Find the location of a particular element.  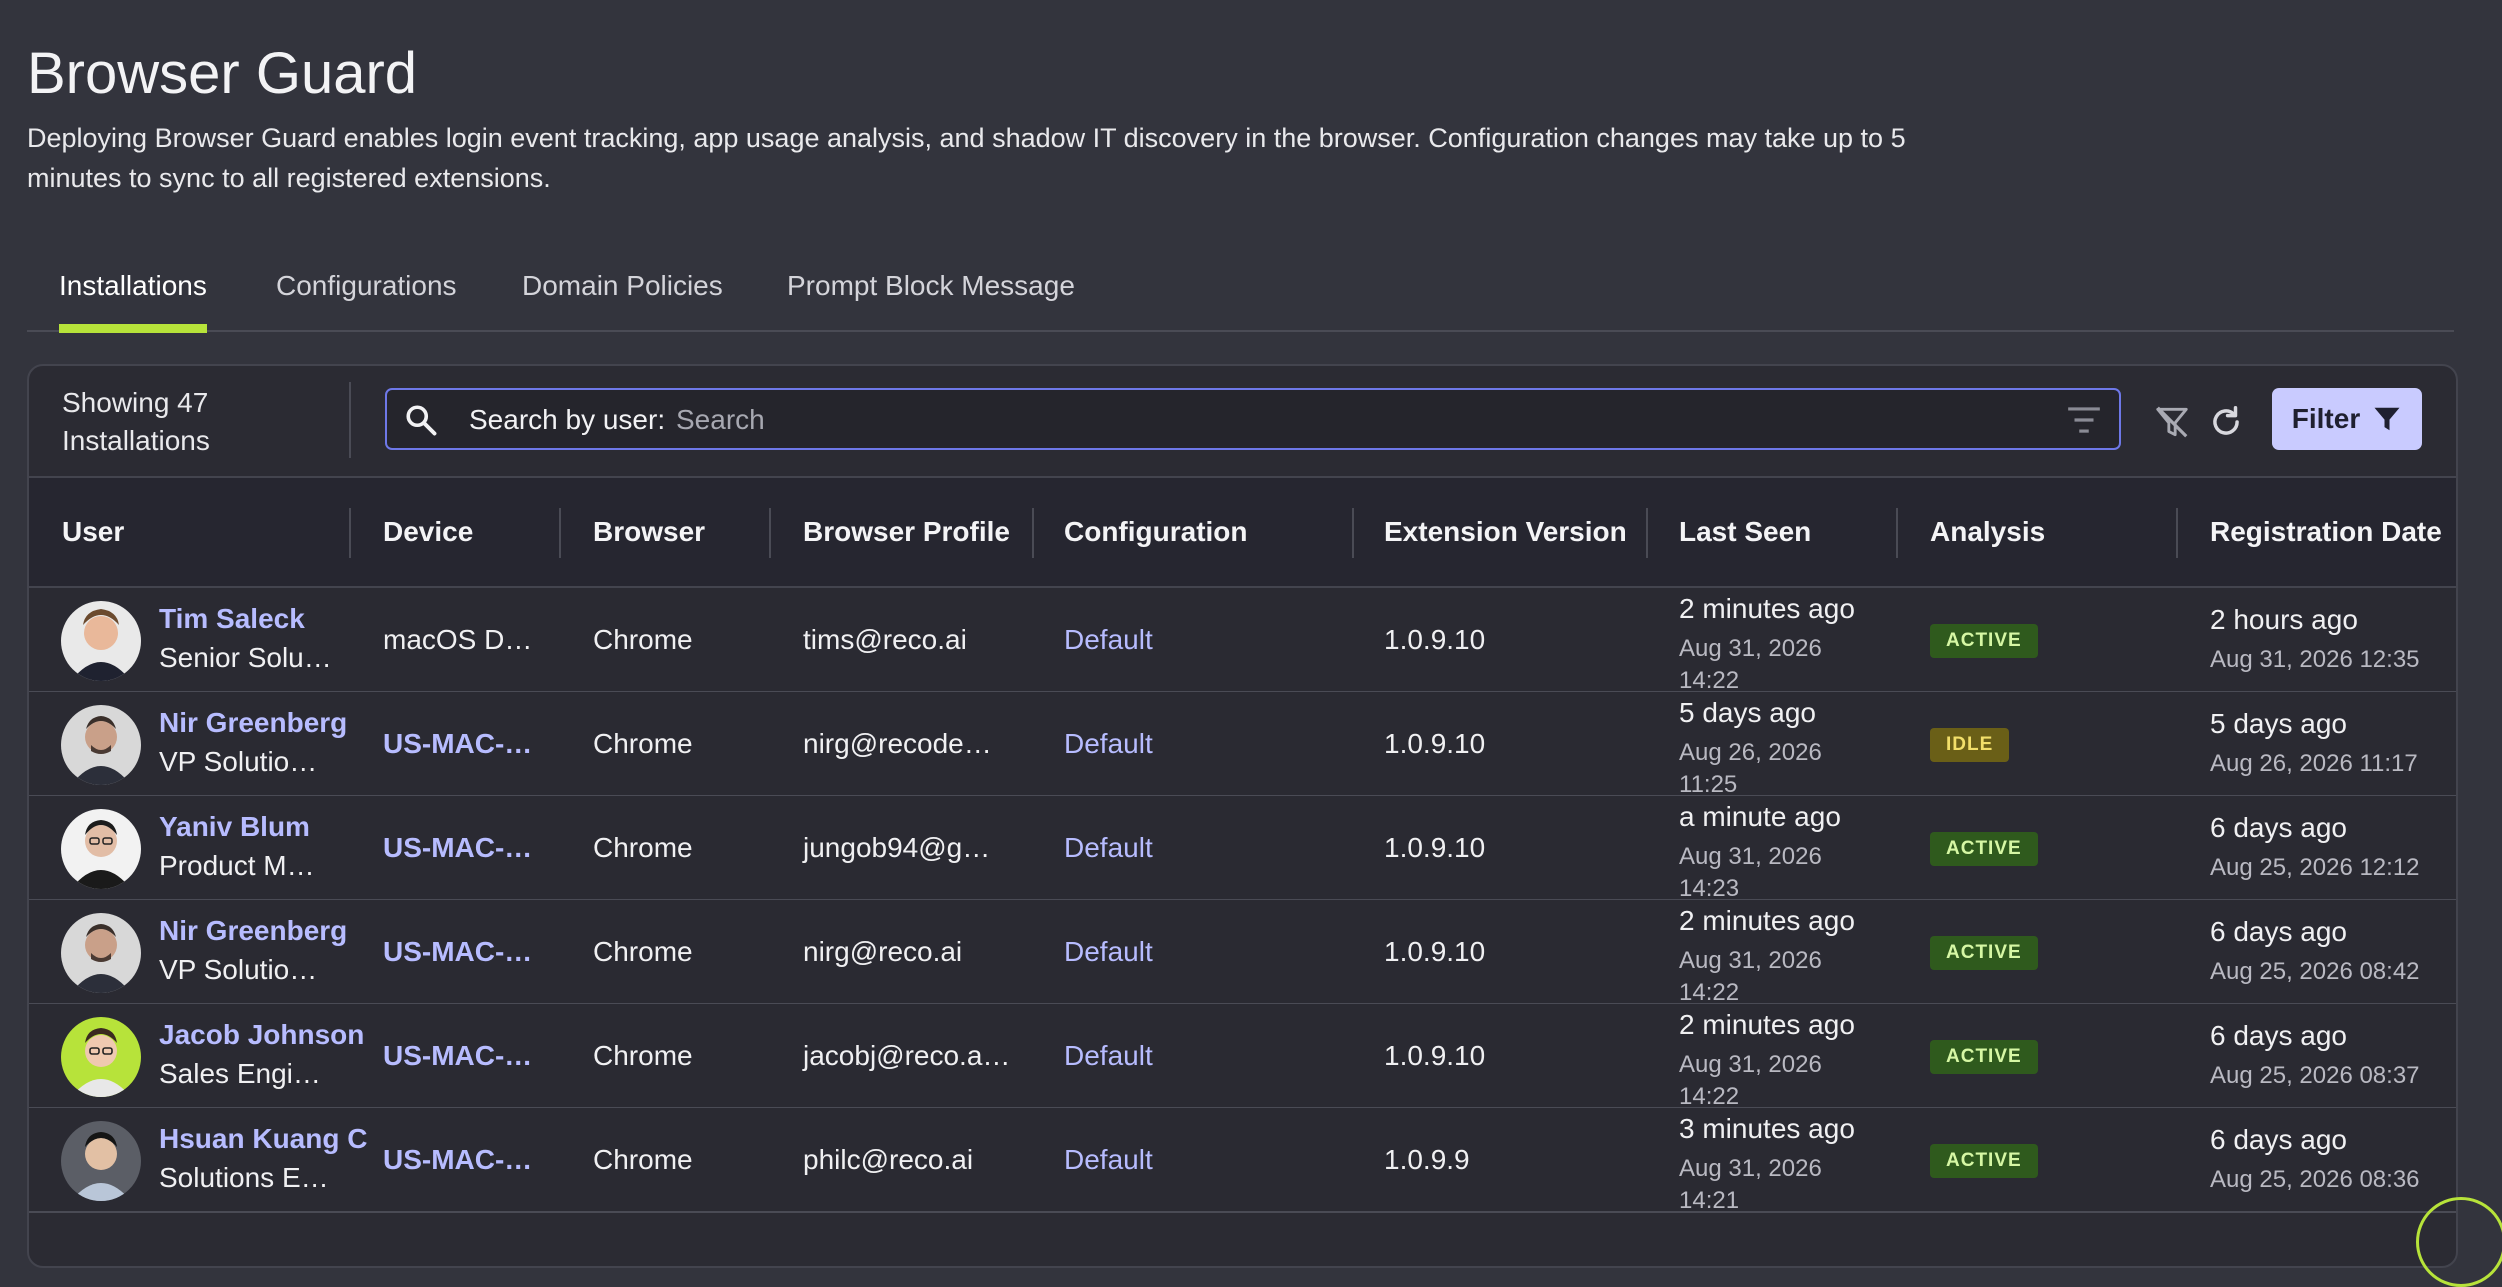

clear-filter-icon is located at coordinates (2172, 422).